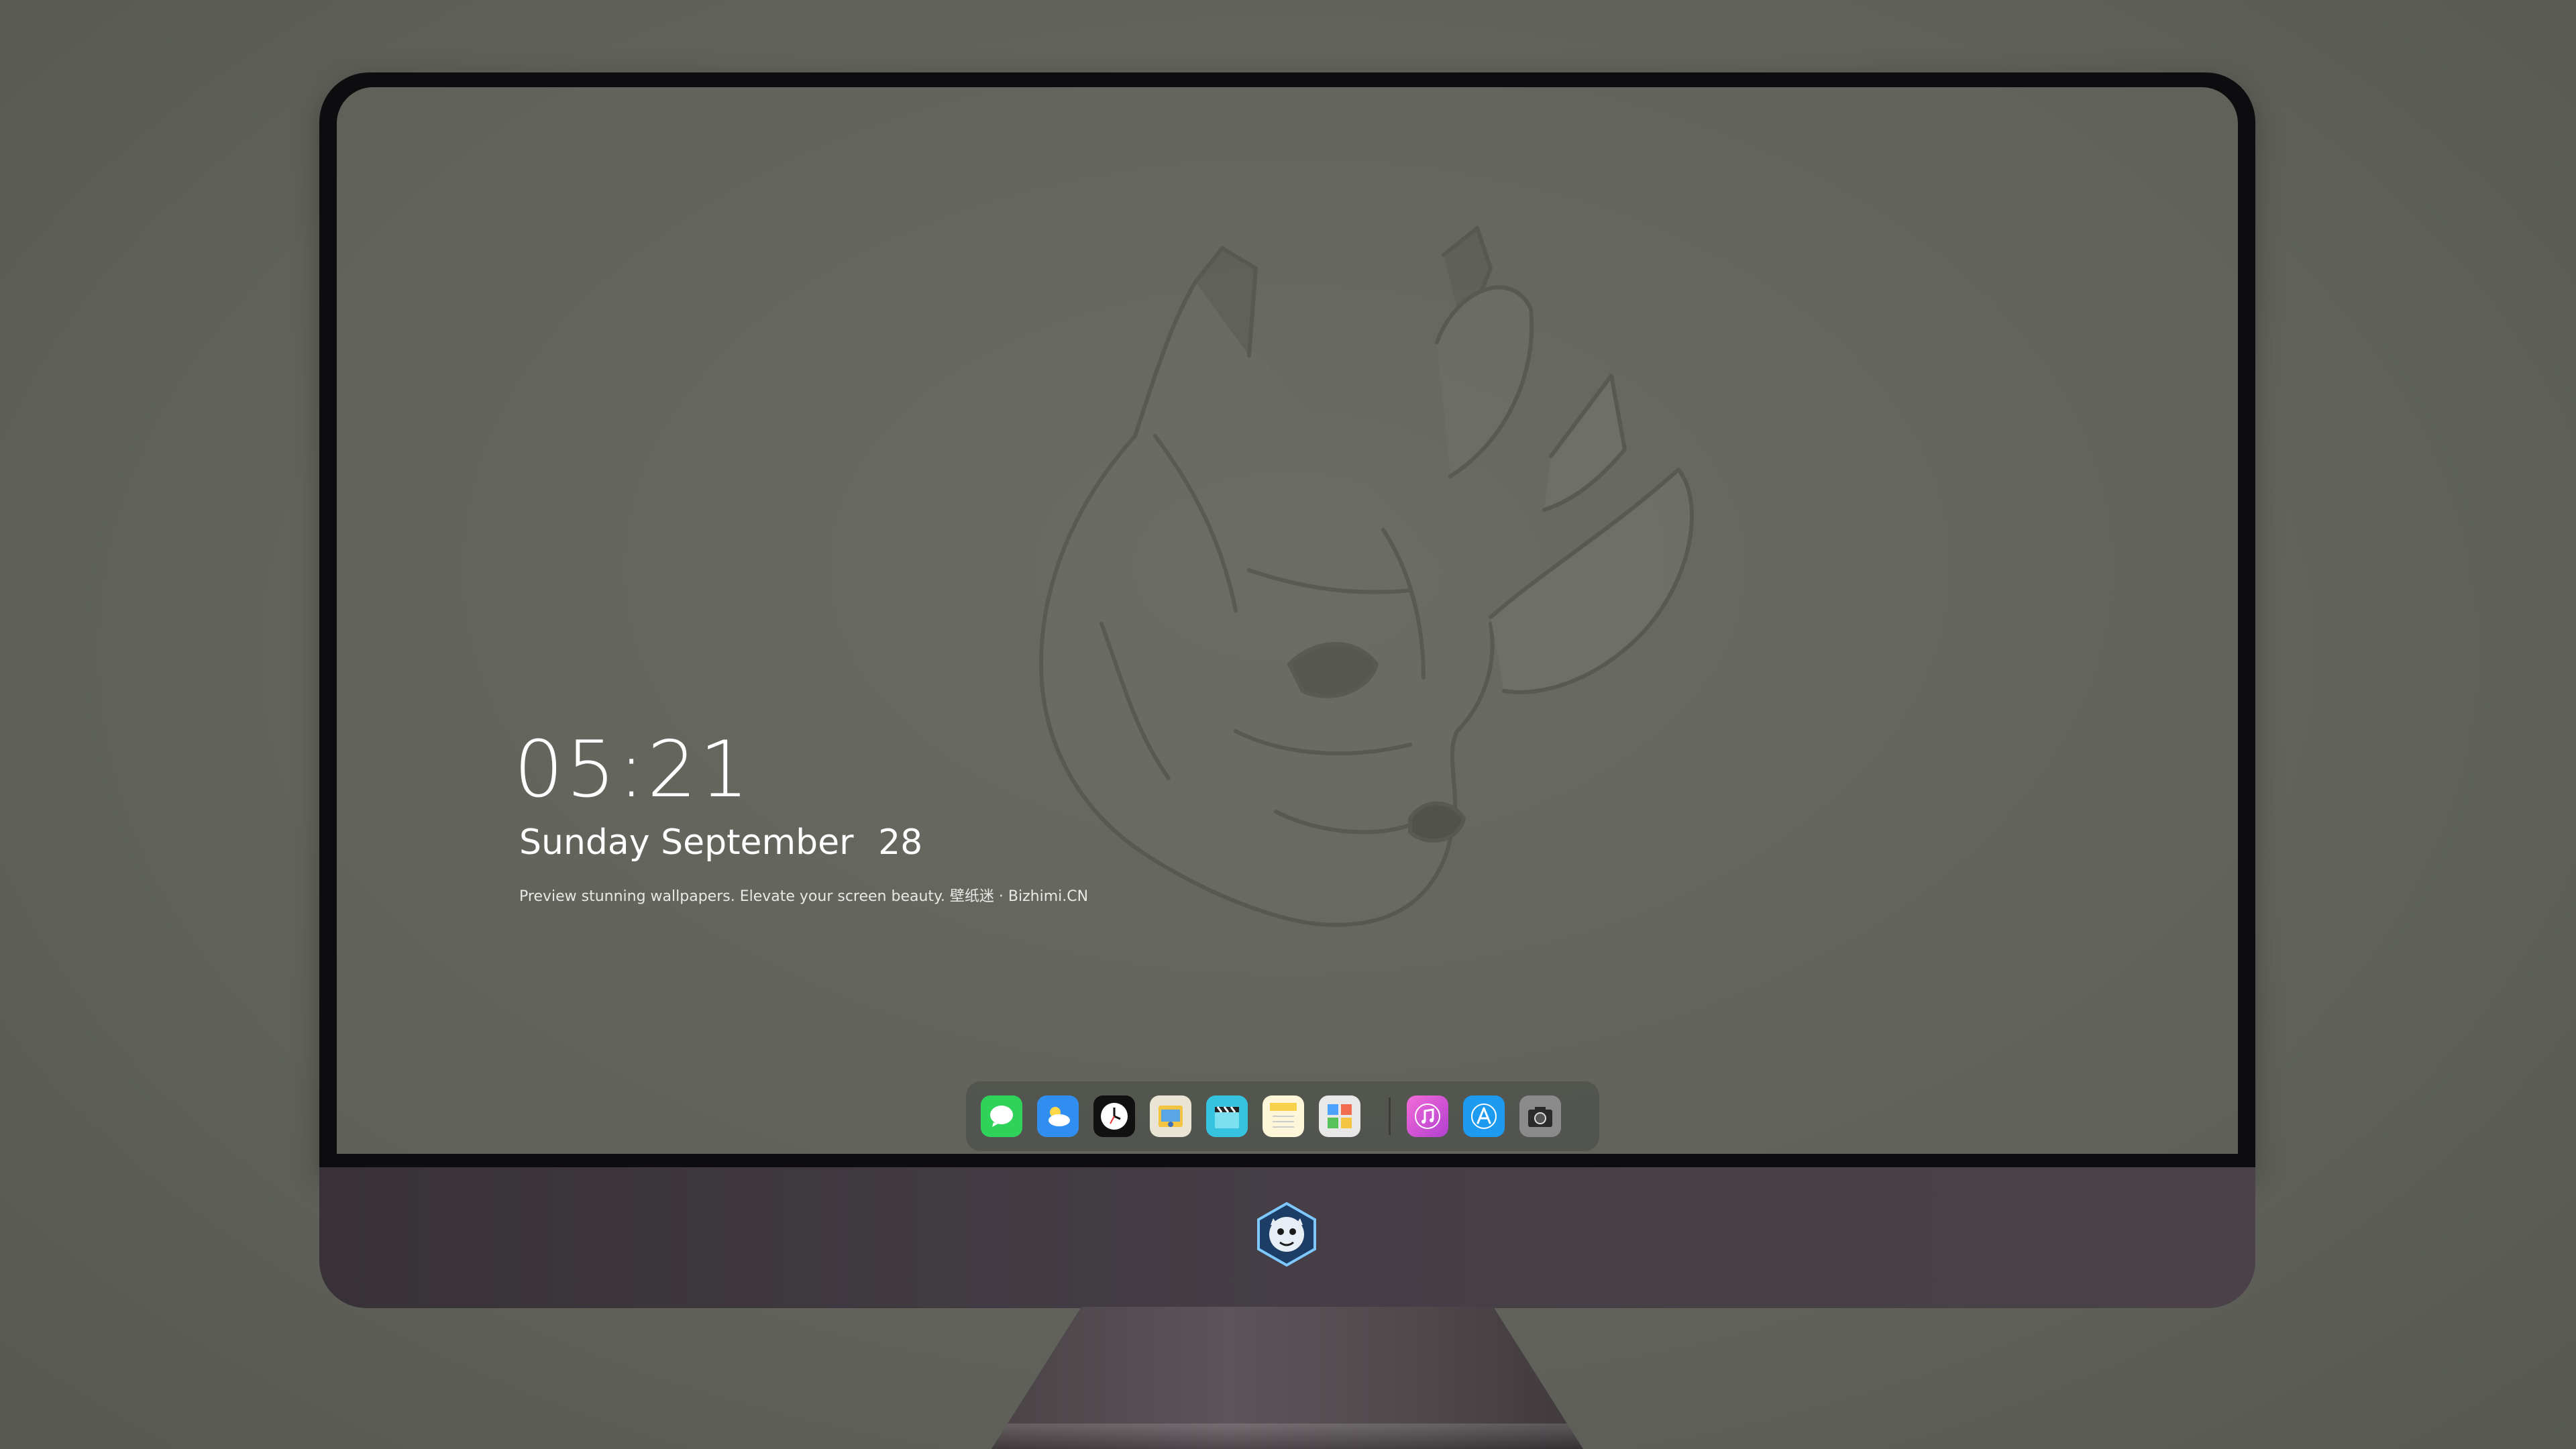  What do you see at coordinates (900, 842) in the screenshot?
I see `date-day: 28` at bounding box center [900, 842].